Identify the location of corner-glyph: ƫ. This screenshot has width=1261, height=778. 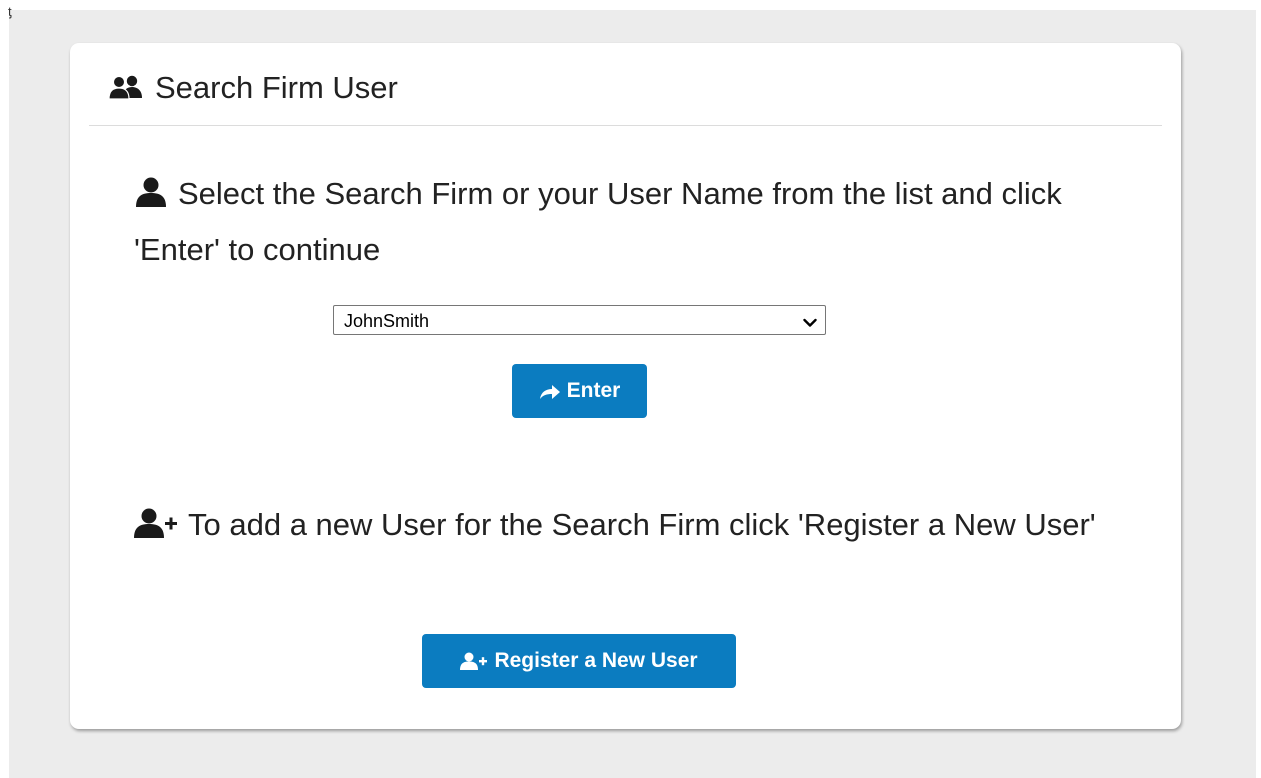
(10, 11).